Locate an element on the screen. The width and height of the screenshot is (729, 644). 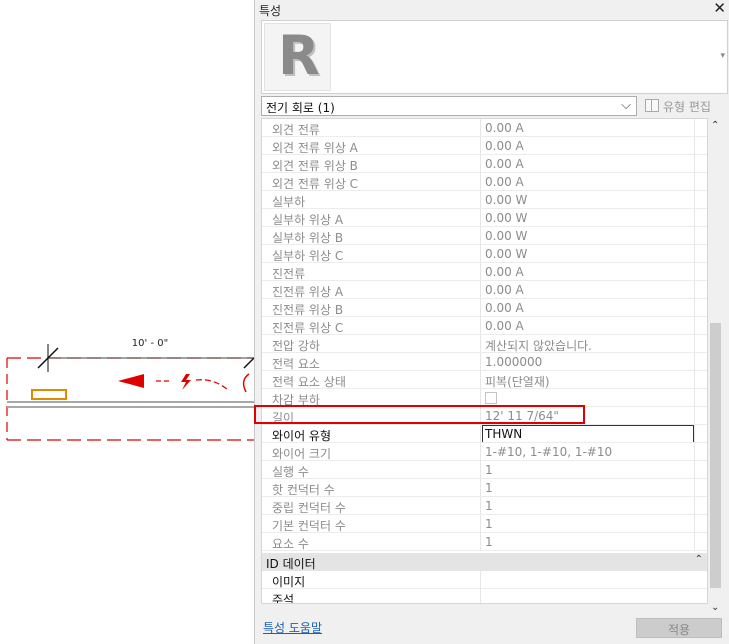
property-row: 전압 강하 계산되지 않았습니다. is located at coordinates (484, 344).